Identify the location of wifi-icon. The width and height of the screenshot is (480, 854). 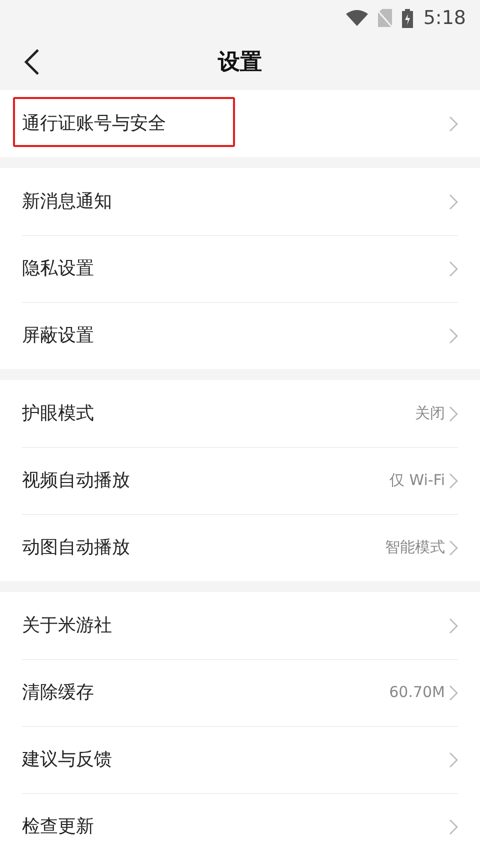
(357, 18).